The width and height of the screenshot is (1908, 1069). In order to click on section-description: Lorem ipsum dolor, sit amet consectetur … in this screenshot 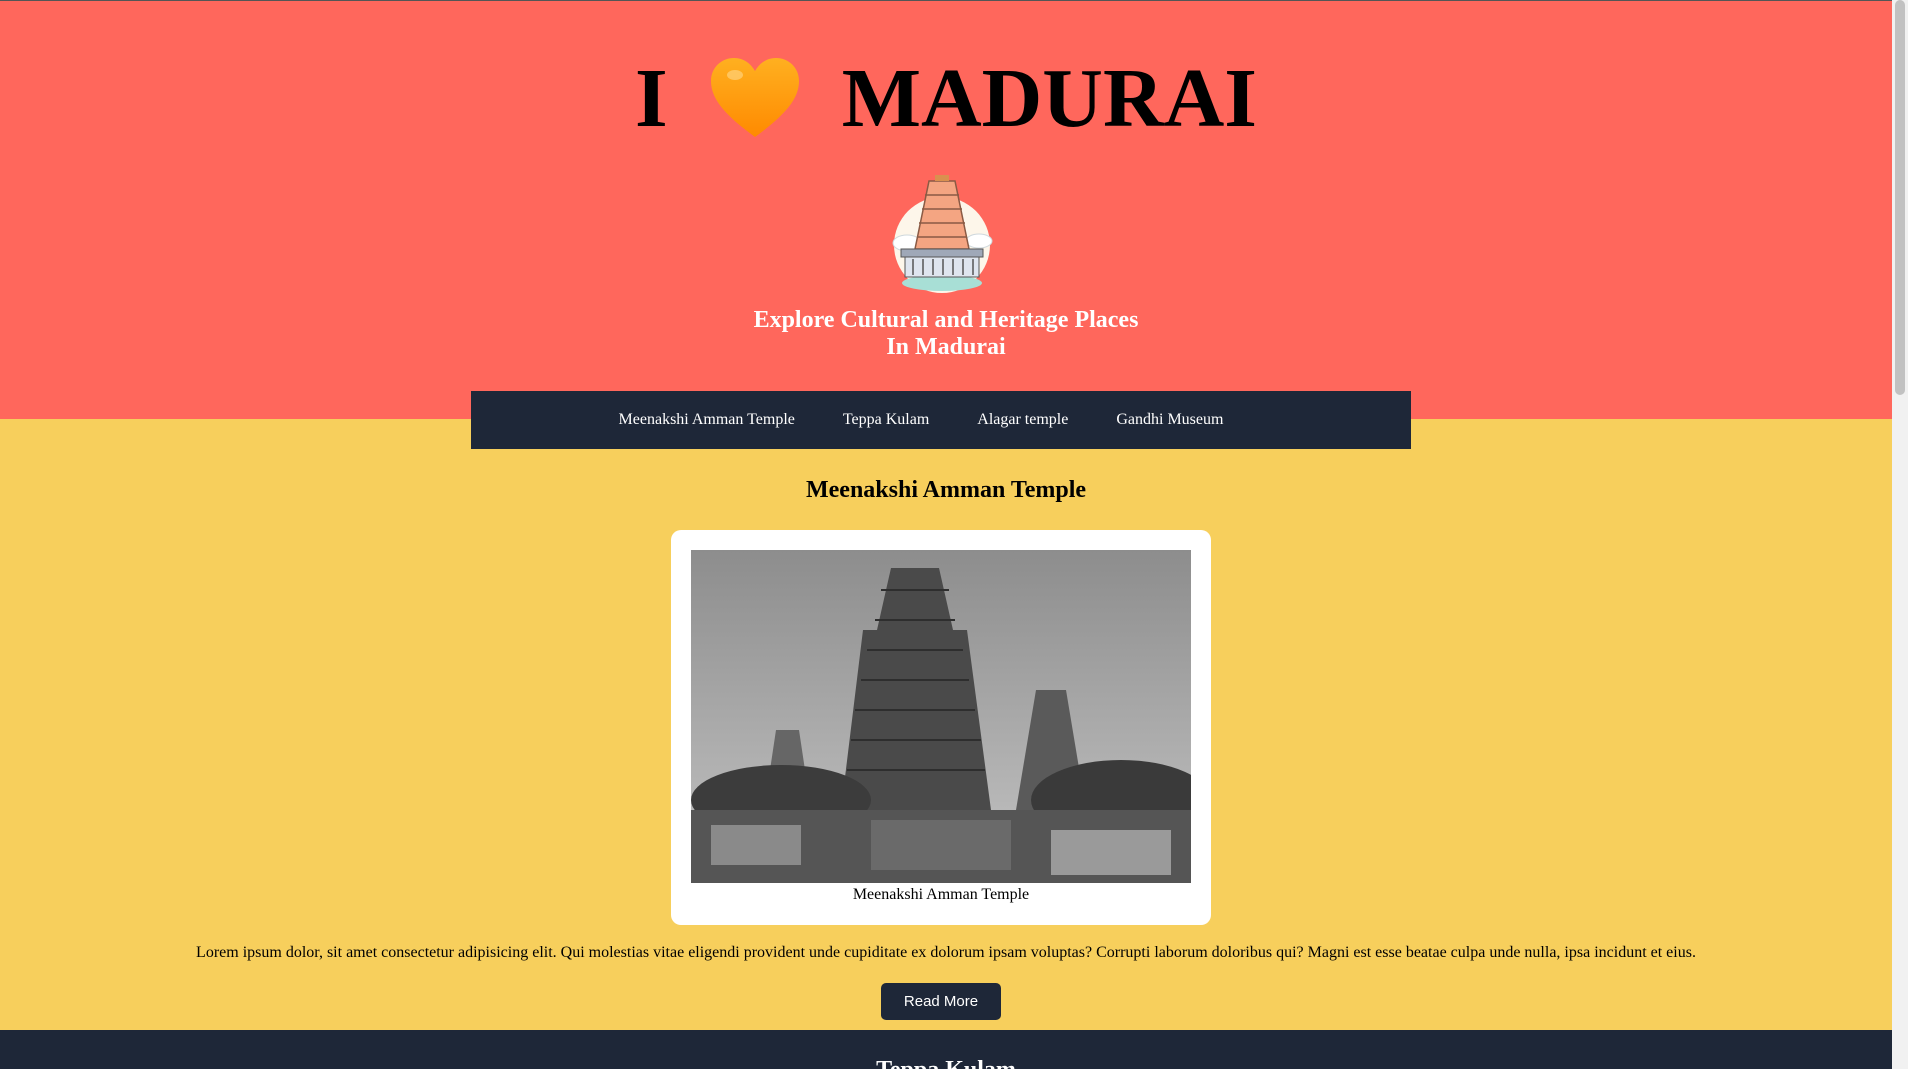, I will do `click(946, 952)`.